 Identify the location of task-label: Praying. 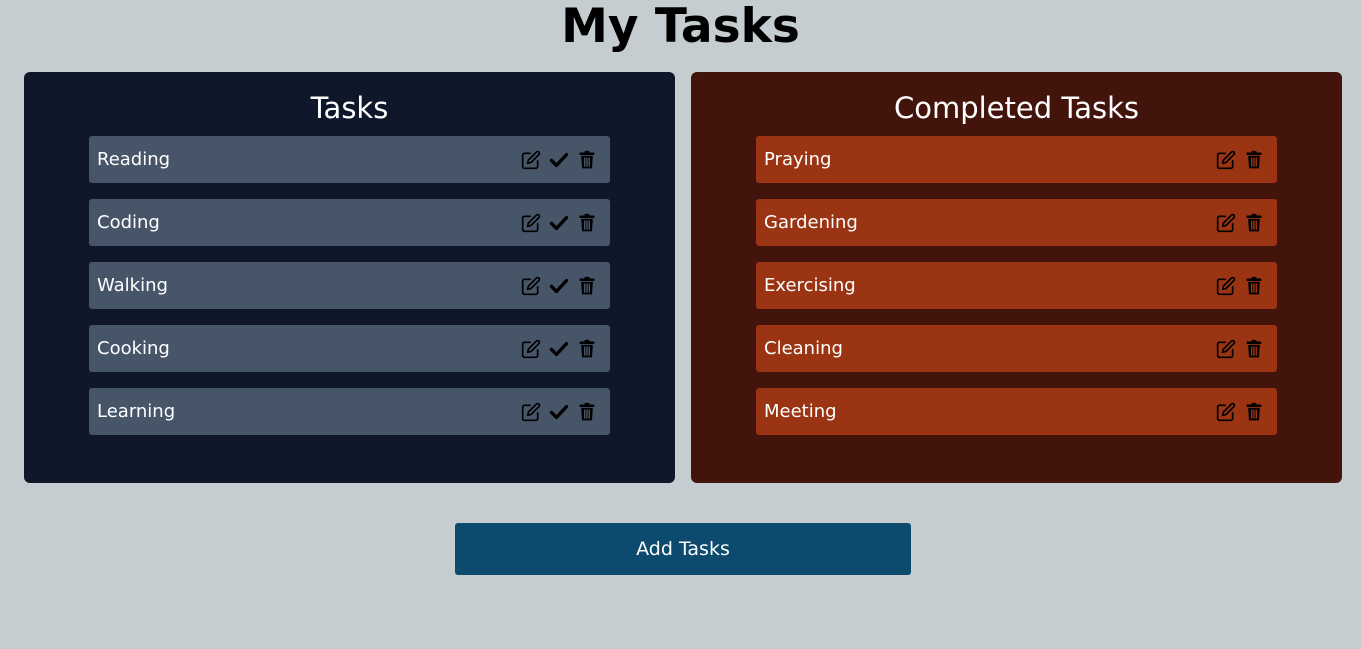
(798, 159).